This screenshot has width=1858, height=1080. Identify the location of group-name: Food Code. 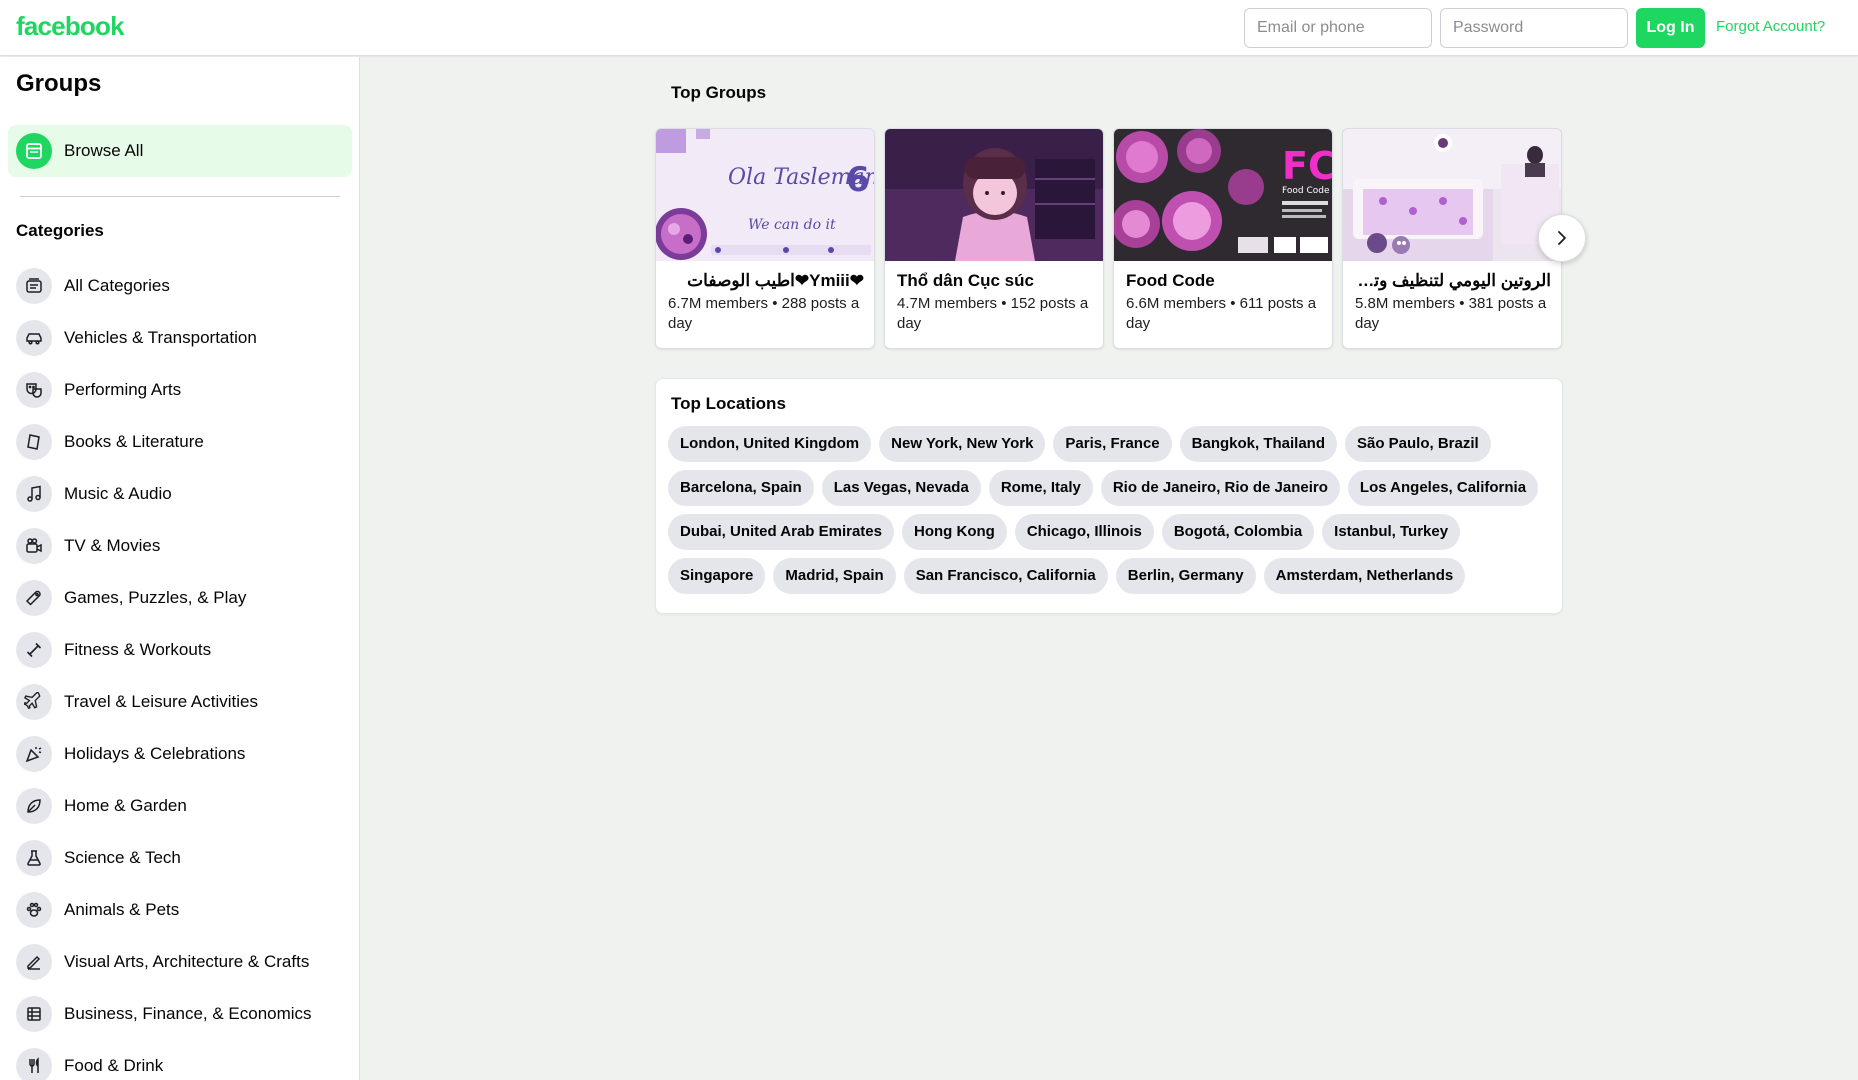
(1224, 281).